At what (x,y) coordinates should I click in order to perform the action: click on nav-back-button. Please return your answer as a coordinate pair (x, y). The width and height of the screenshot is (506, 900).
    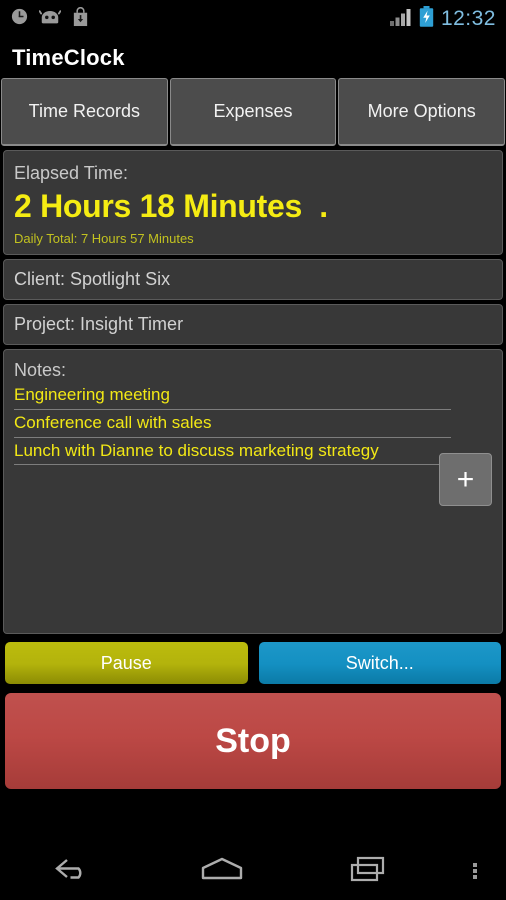
    Looking at the image, I should click on (74, 871).